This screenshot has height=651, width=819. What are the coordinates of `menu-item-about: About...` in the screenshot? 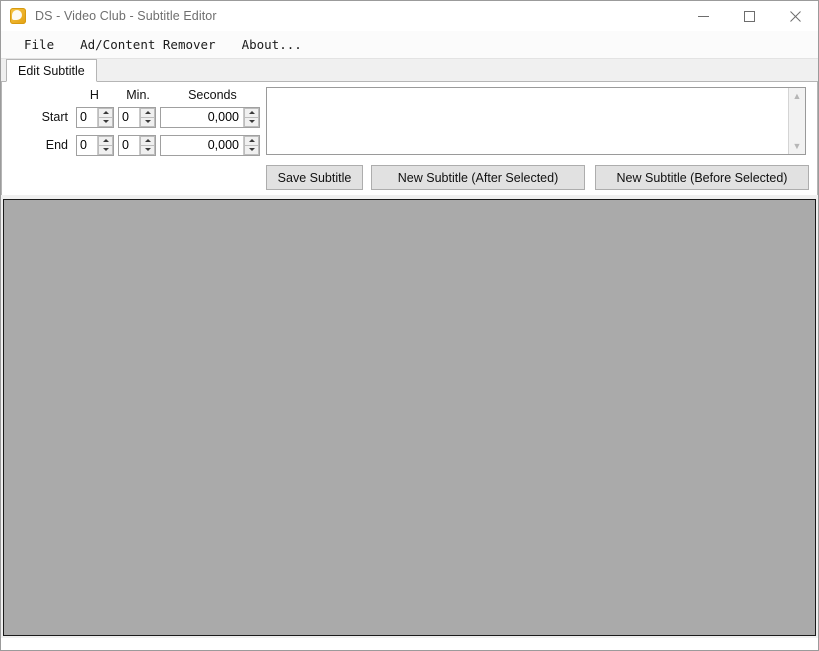 It's located at (272, 44).